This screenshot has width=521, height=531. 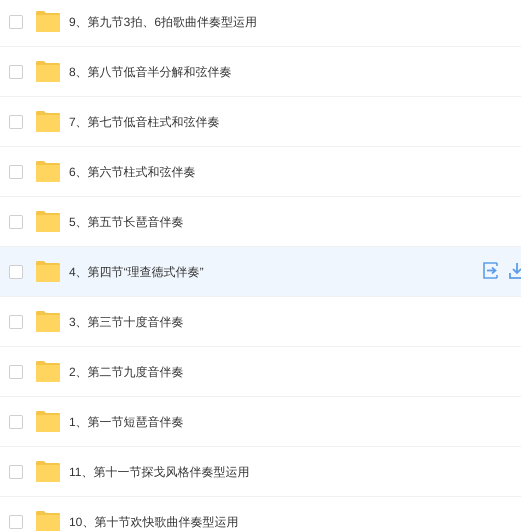 I want to click on file-name: 2、第二节九度音伴奏, so click(x=126, y=372).